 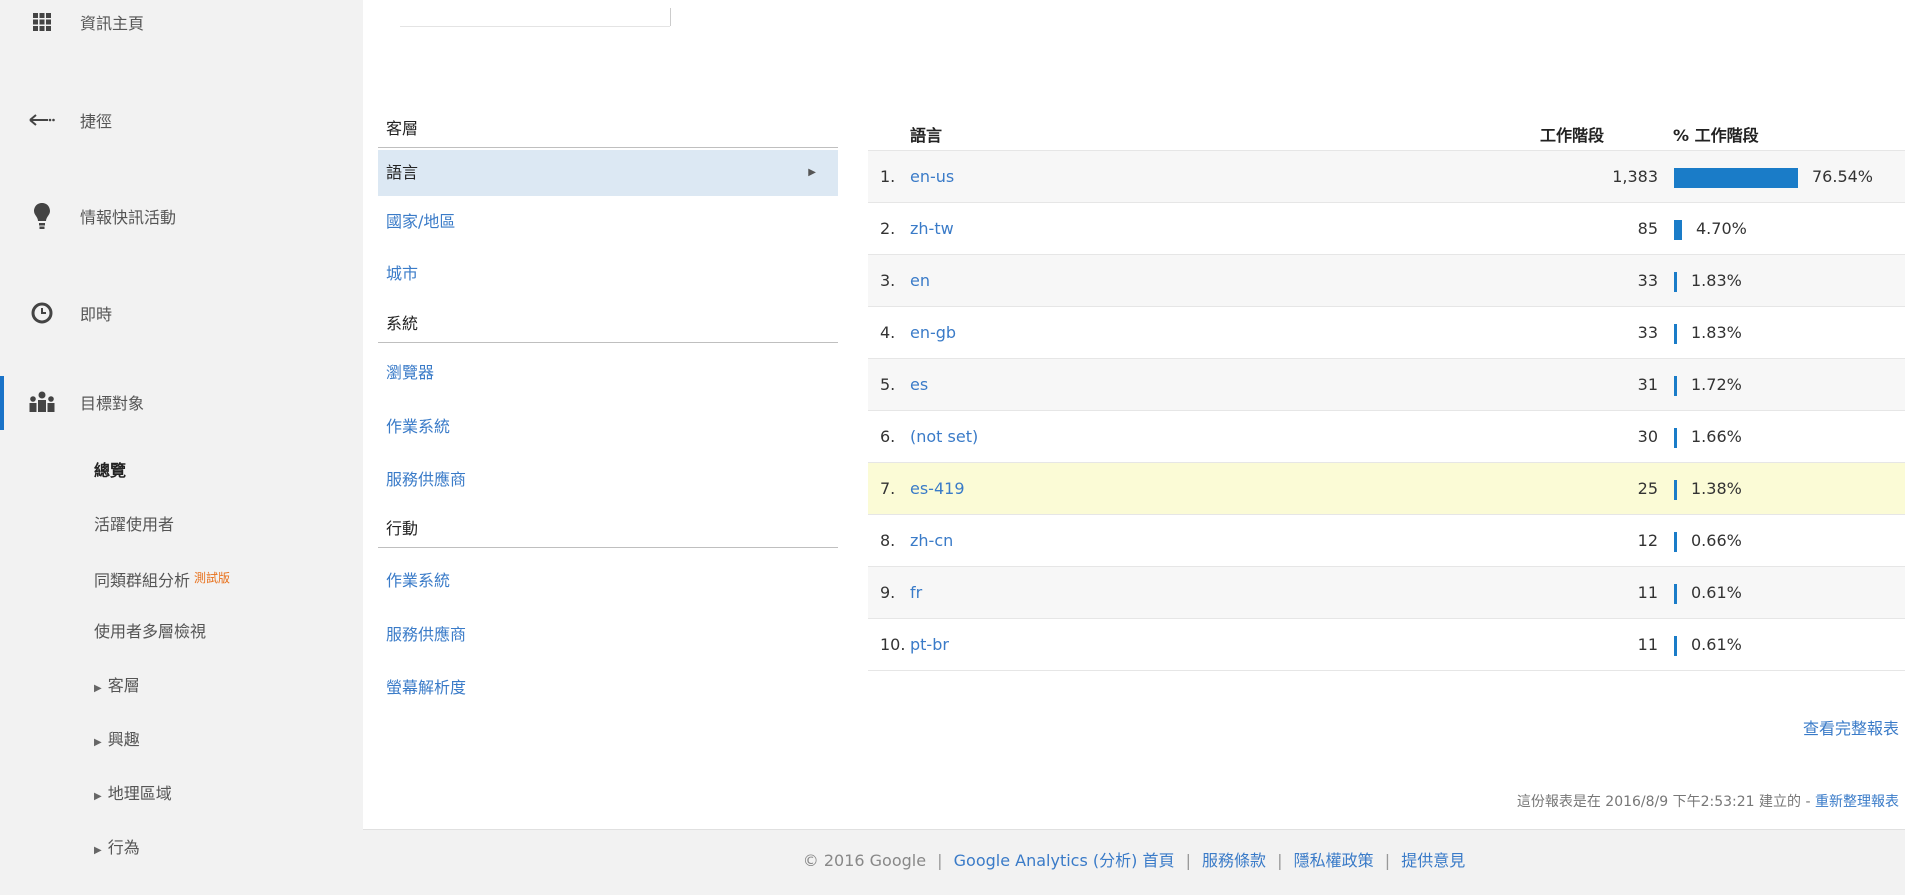 I want to click on table-row: 8. zh-cn 12 0.66%, so click(x=1386, y=540).